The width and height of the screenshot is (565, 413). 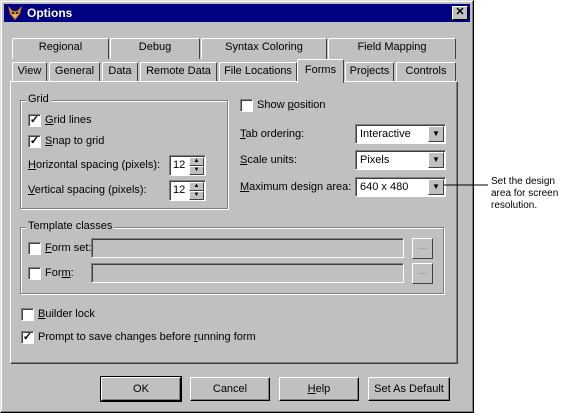 I want to click on window-title: Options, so click(x=50, y=13).